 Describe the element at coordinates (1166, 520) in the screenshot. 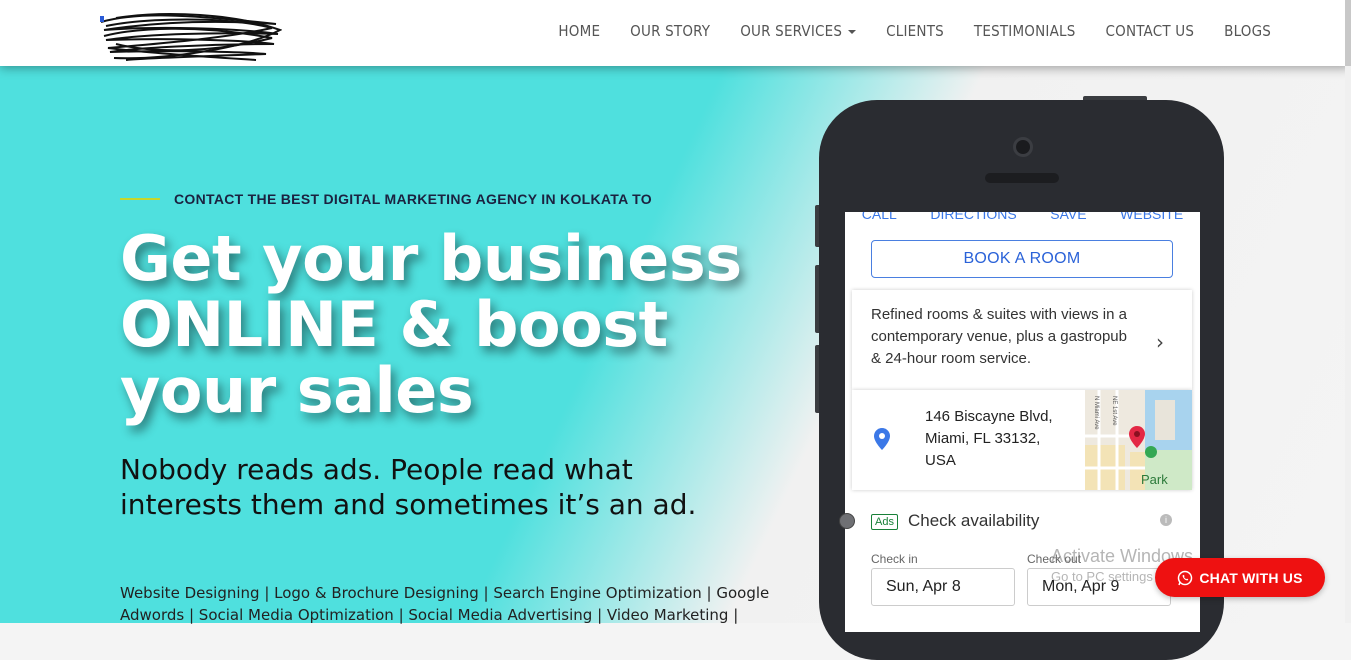

I see `info-icon: i` at that location.